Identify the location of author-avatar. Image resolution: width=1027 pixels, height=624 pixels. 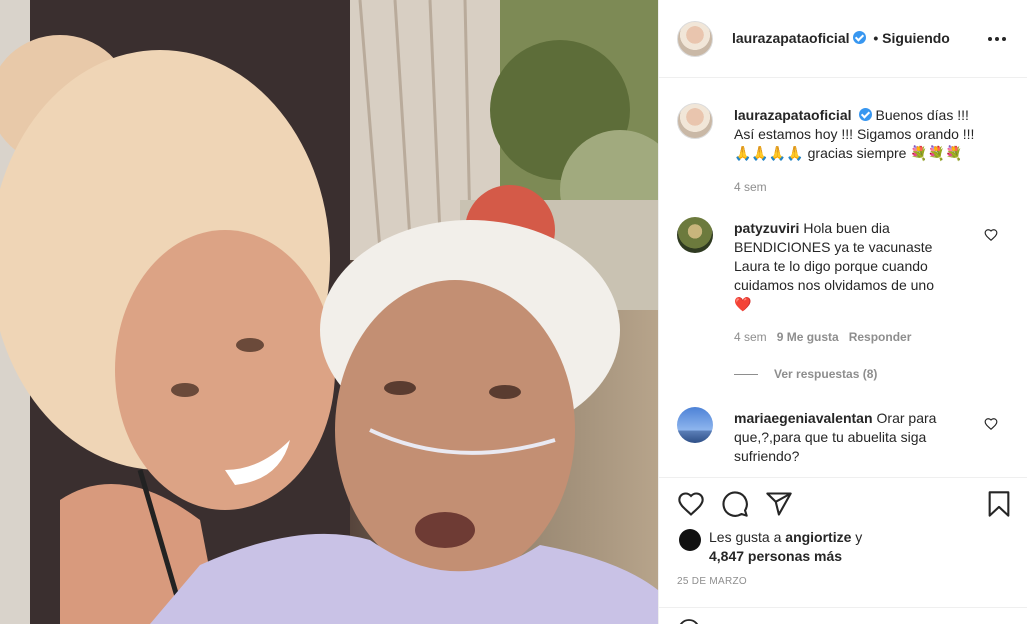
(695, 39).